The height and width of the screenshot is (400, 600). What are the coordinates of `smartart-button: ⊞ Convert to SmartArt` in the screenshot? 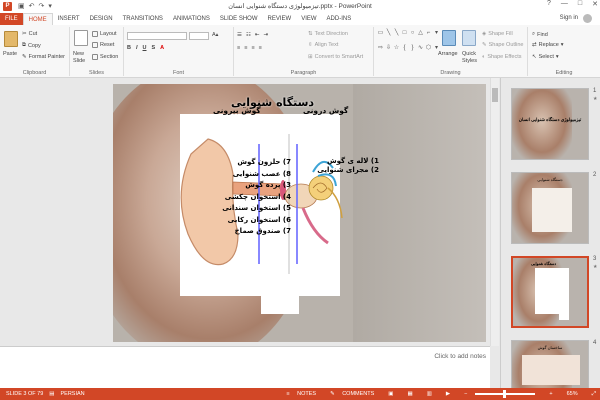 It's located at (335, 57).